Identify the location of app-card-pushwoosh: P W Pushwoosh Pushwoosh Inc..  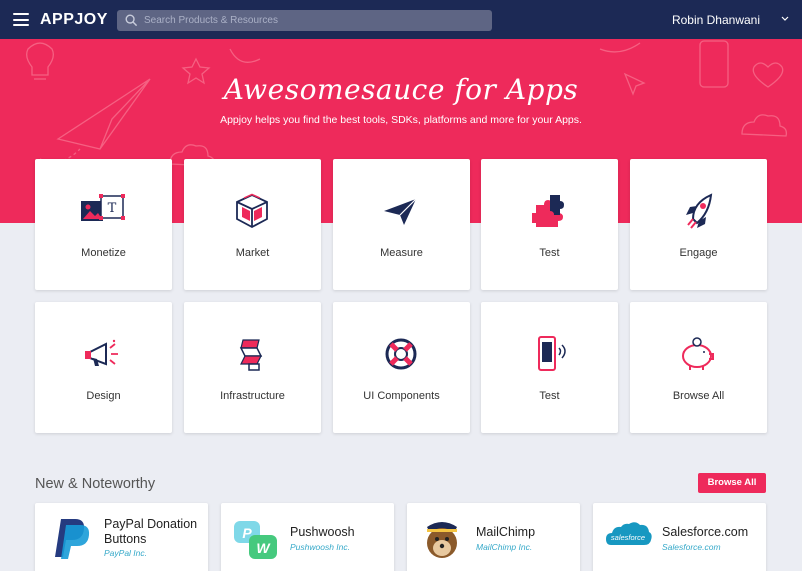
(307, 537).